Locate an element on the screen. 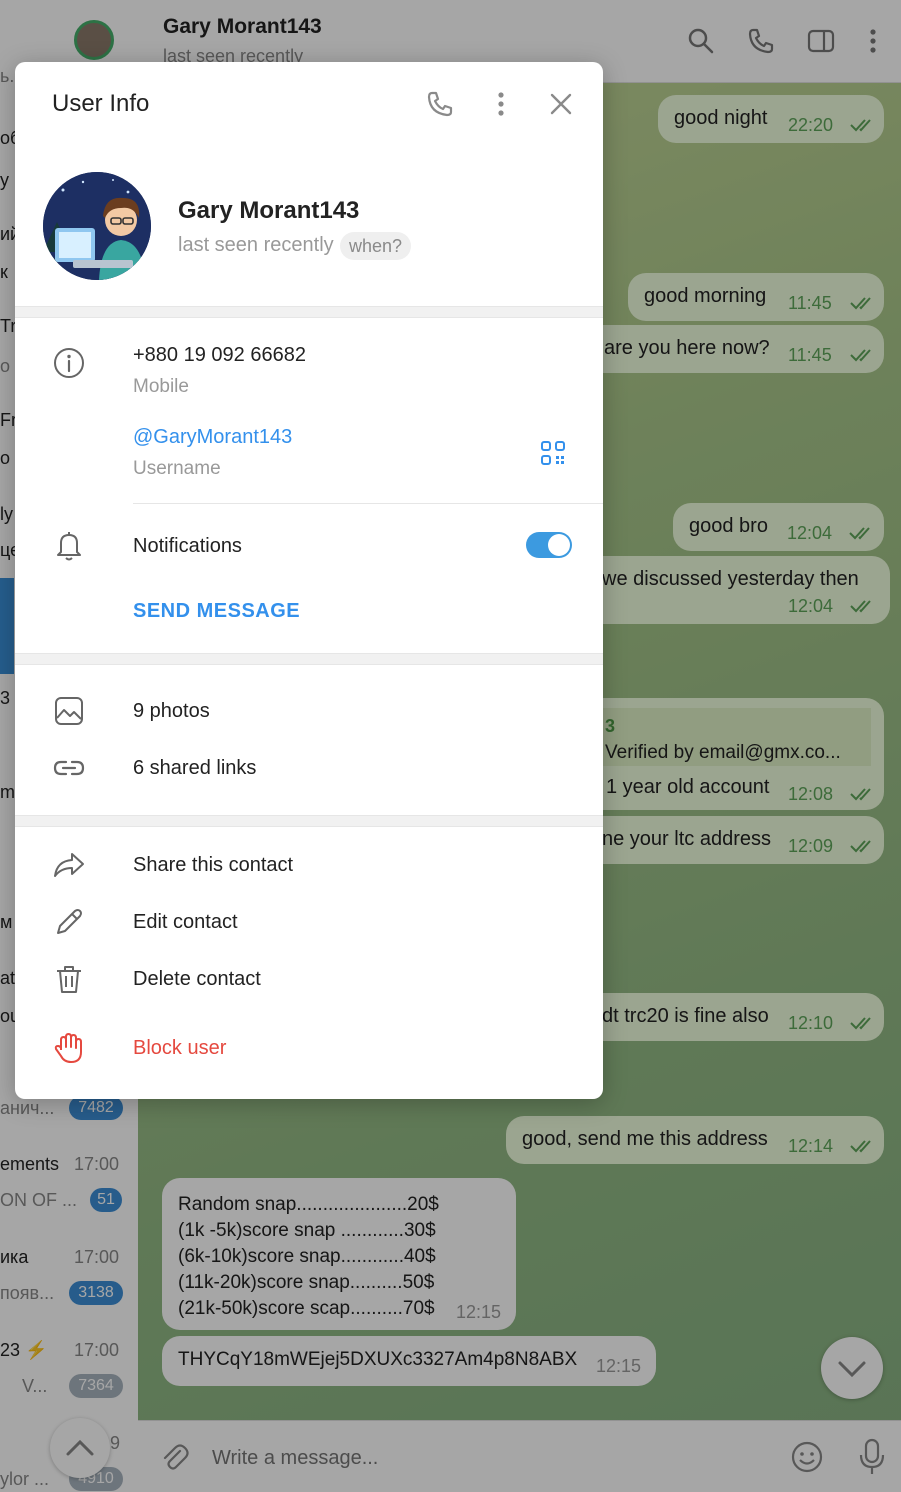 The width and height of the screenshot is (901, 1492). edit-contact-button: Edit contact is located at coordinates (185, 922).